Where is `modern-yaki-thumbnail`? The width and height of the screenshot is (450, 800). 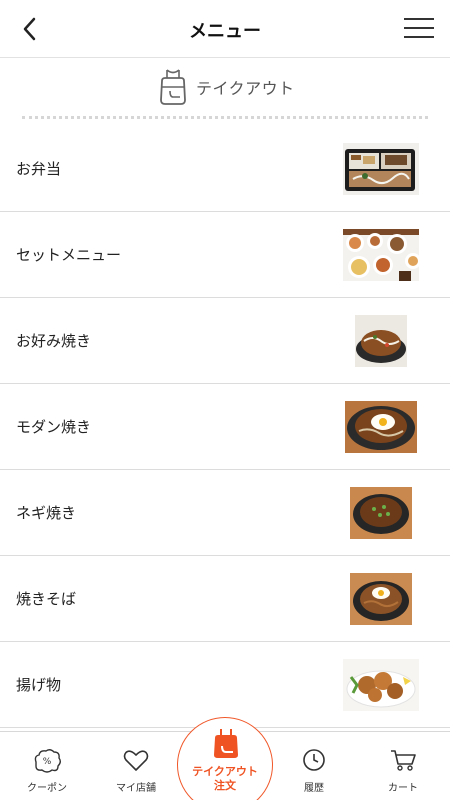
modern-yaki-thumbnail is located at coordinates (381, 427).